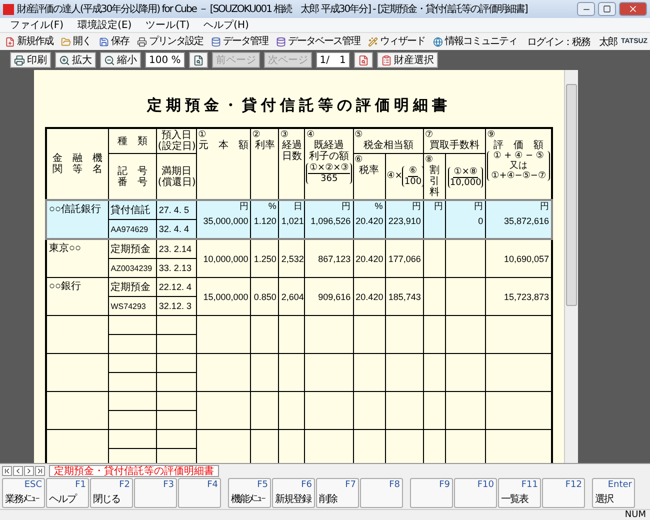 The width and height of the screenshot is (650, 520). I want to click on list-icon, so click(386, 60).